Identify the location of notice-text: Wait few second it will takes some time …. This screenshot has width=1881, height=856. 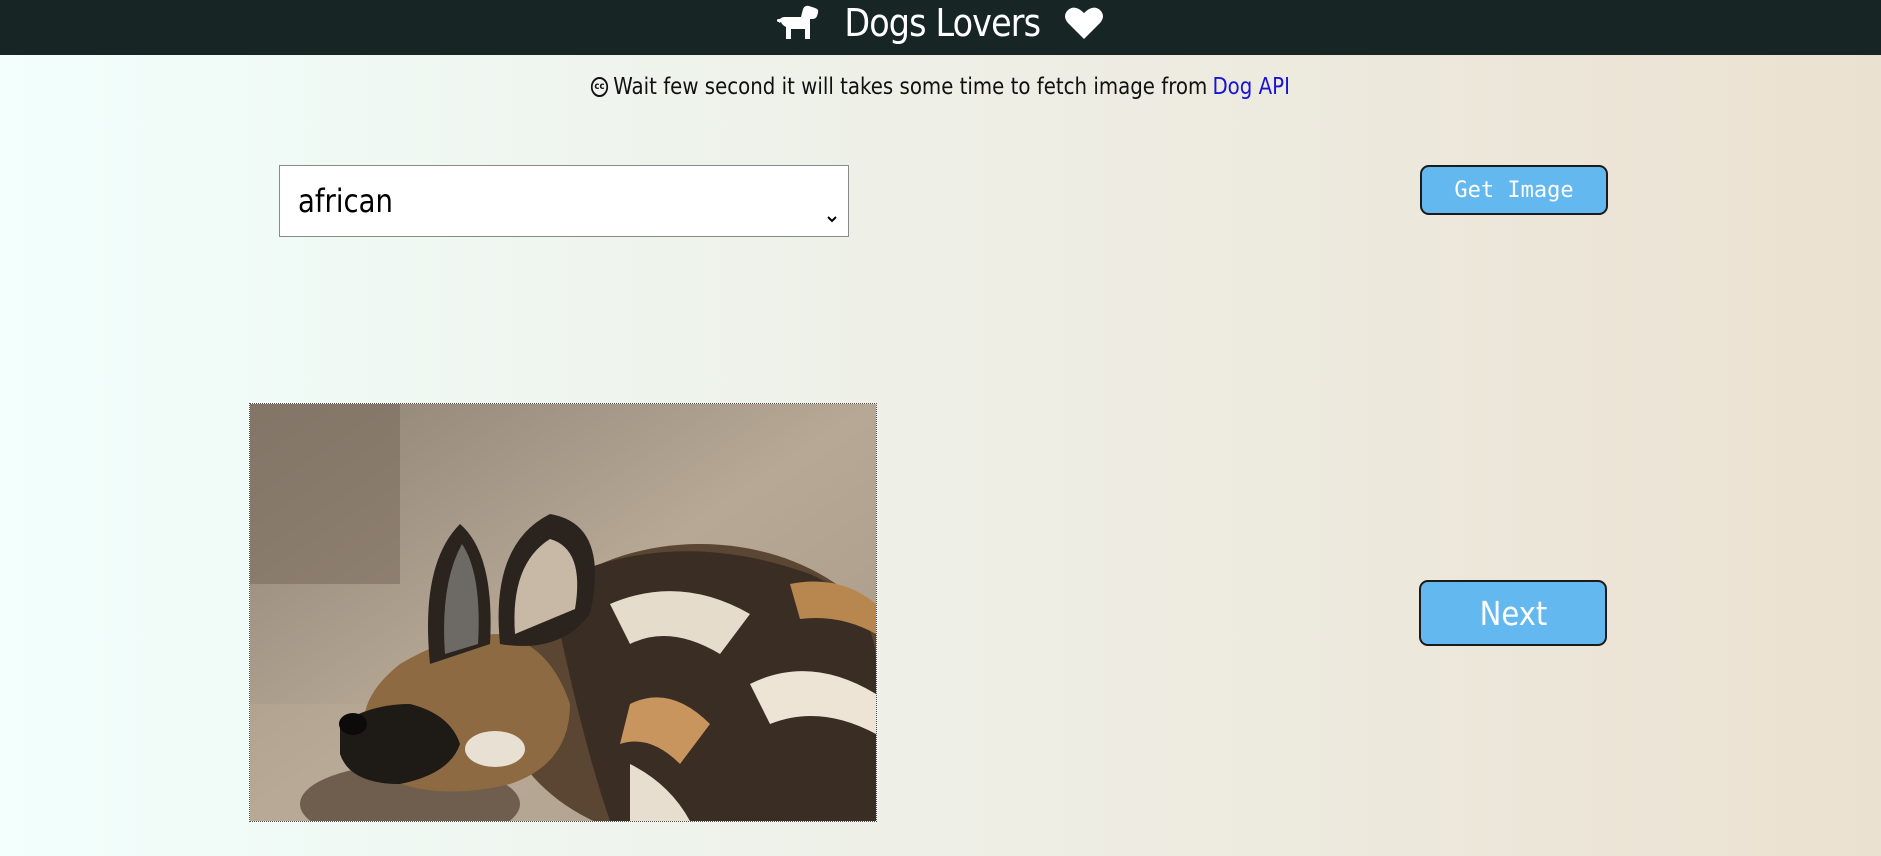
(910, 87).